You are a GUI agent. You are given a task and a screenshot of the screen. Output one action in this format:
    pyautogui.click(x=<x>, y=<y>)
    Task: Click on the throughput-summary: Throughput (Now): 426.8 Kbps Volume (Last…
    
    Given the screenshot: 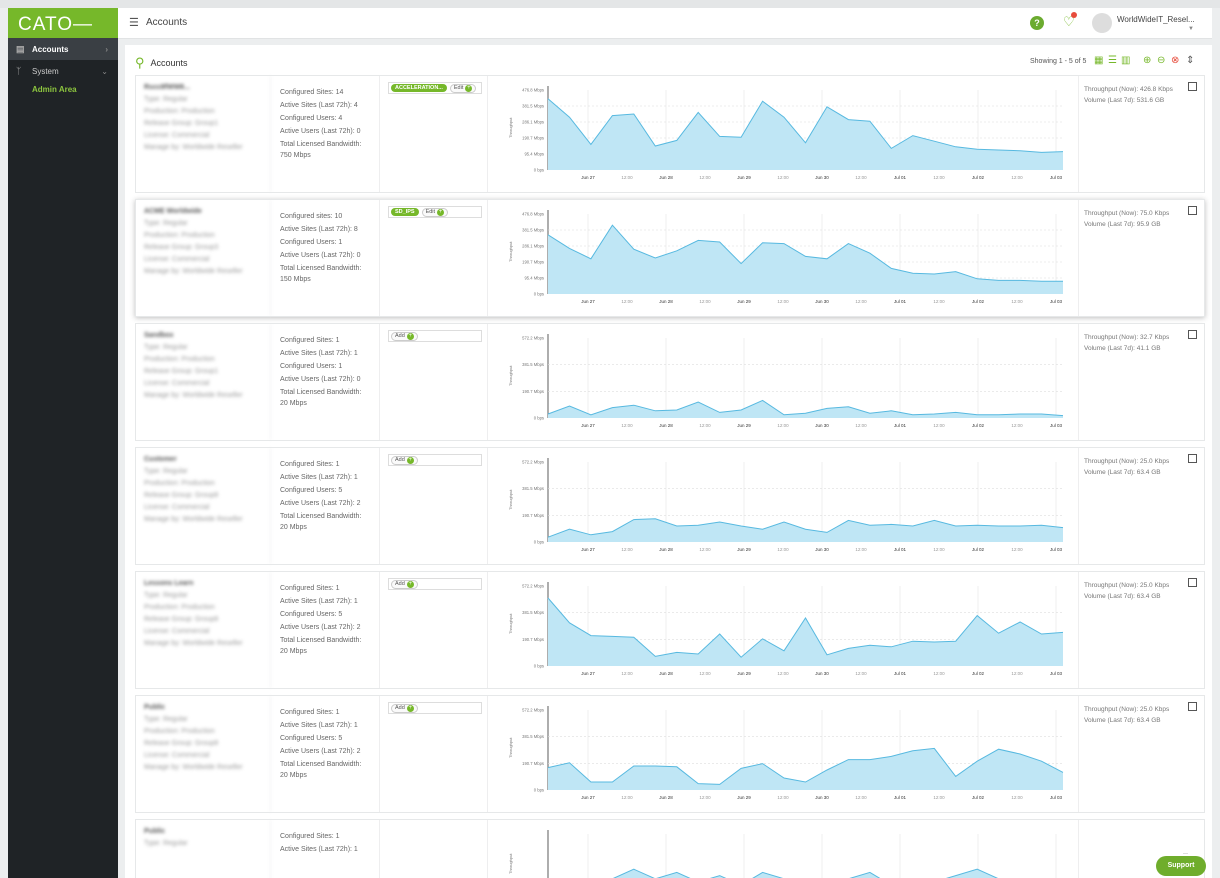 What is the action you would take?
    pyautogui.click(x=1141, y=134)
    